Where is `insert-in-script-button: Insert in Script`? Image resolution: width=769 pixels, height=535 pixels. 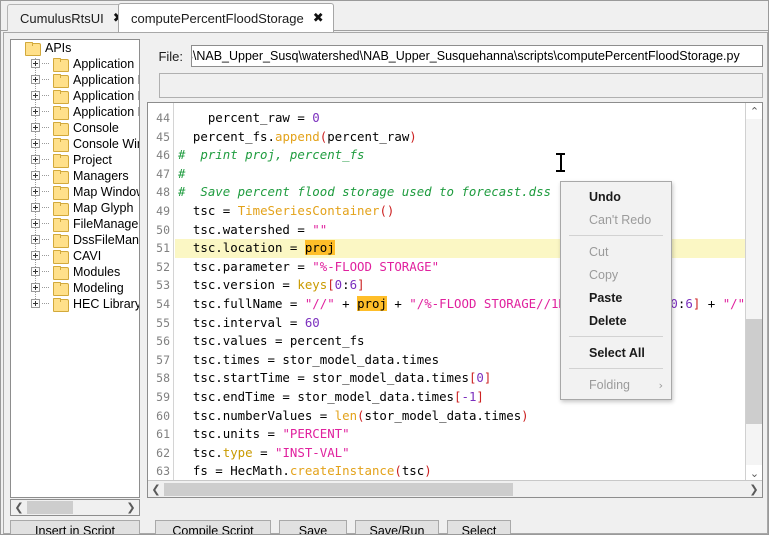
insert-in-script-button: Insert in Script is located at coordinates (75, 527).